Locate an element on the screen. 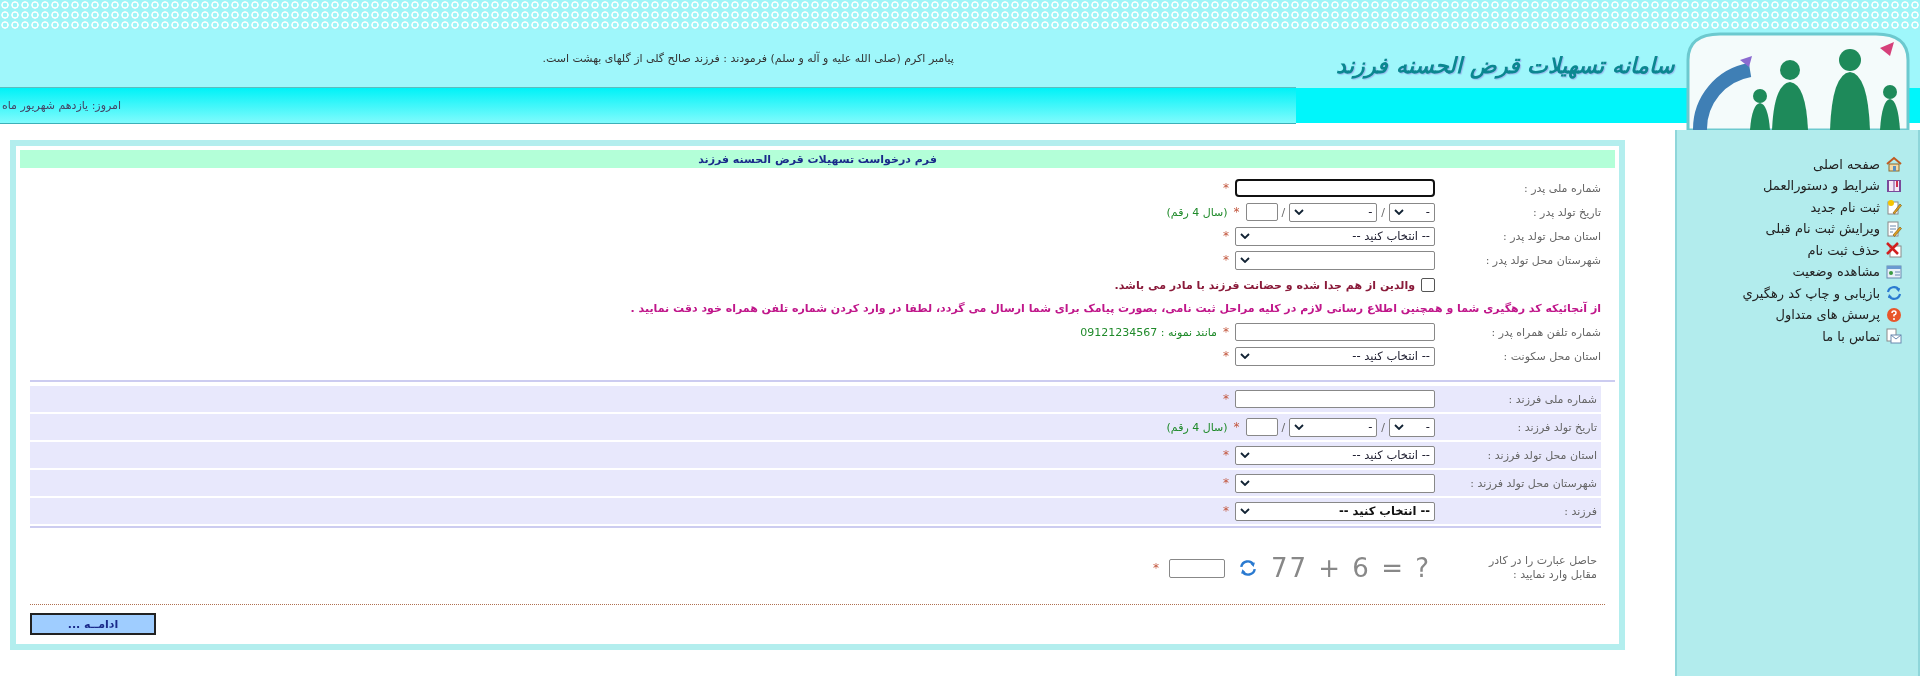 The width and height of the screenshot is (1920, 676). id-card-icon is located at coordinates (1894, 271).